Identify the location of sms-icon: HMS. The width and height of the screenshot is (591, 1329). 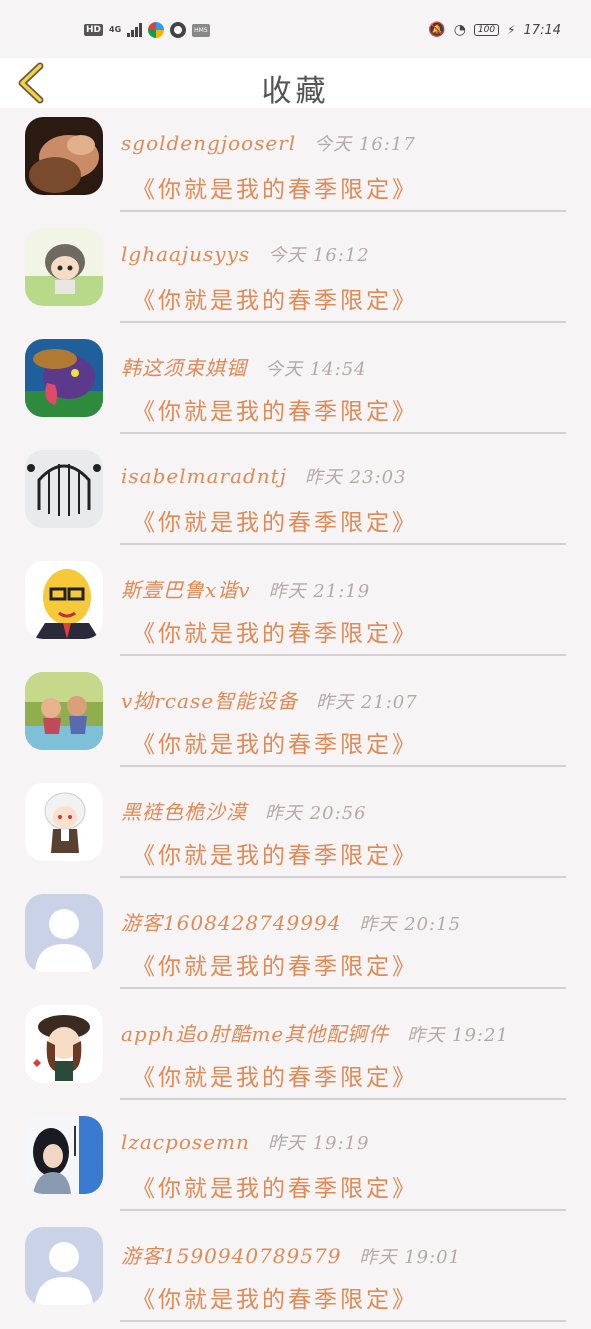
(201, 30).